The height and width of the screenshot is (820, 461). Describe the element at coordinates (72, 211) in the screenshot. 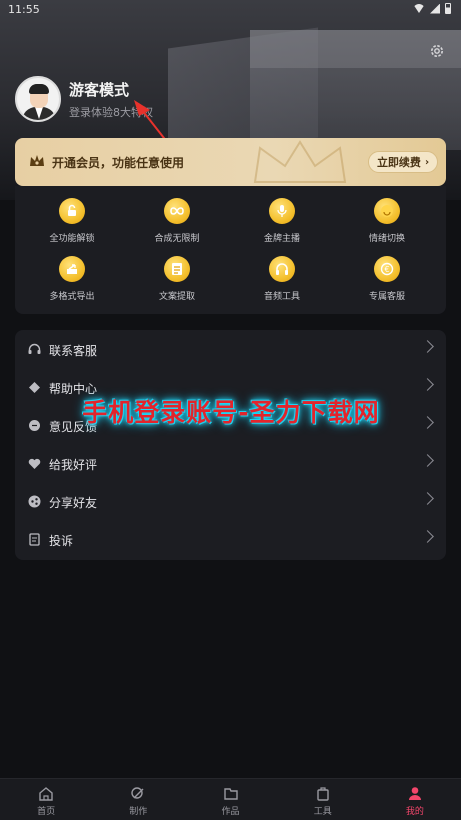

I see `lock-icon` at that location.